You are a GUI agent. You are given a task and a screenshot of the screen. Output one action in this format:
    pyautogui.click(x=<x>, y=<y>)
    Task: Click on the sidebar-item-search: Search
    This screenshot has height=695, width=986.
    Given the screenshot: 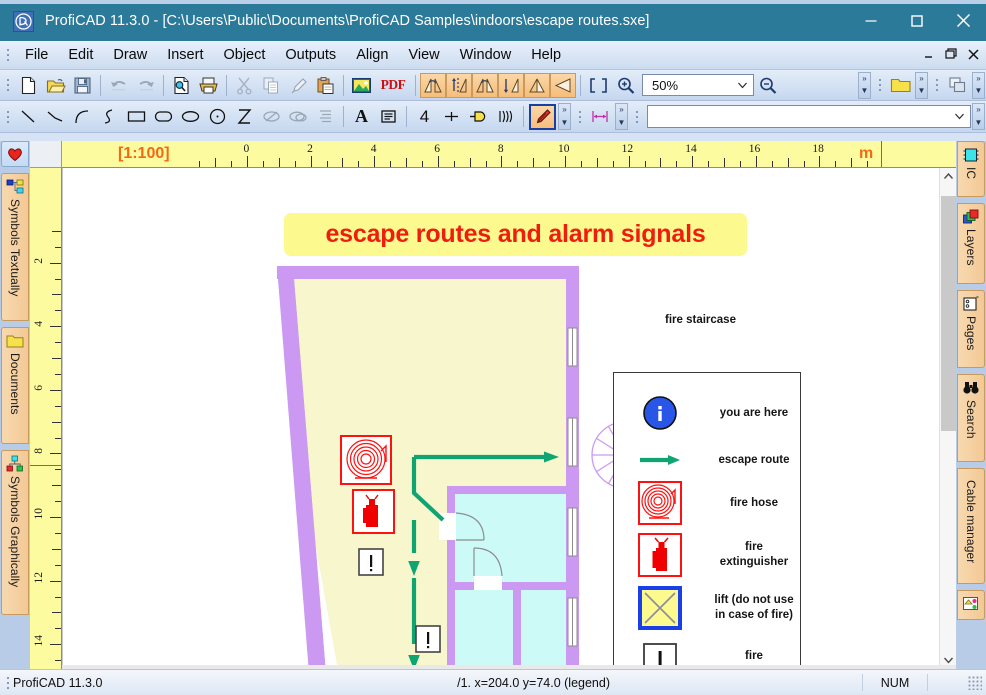 What is the action you would take?
    pyautogui.click(x=971, y=418)
    